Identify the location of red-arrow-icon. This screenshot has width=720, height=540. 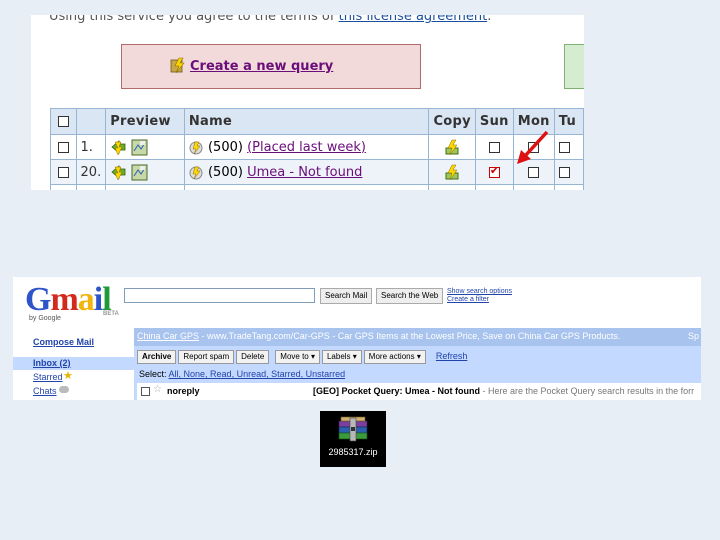
(533, 147).